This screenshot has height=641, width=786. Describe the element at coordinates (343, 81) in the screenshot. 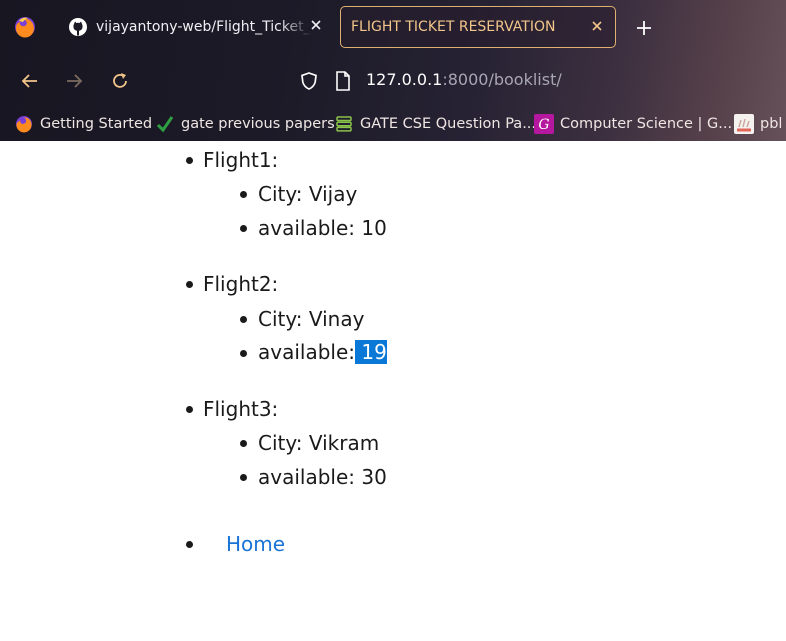

I see `page-info-icon` at that location.